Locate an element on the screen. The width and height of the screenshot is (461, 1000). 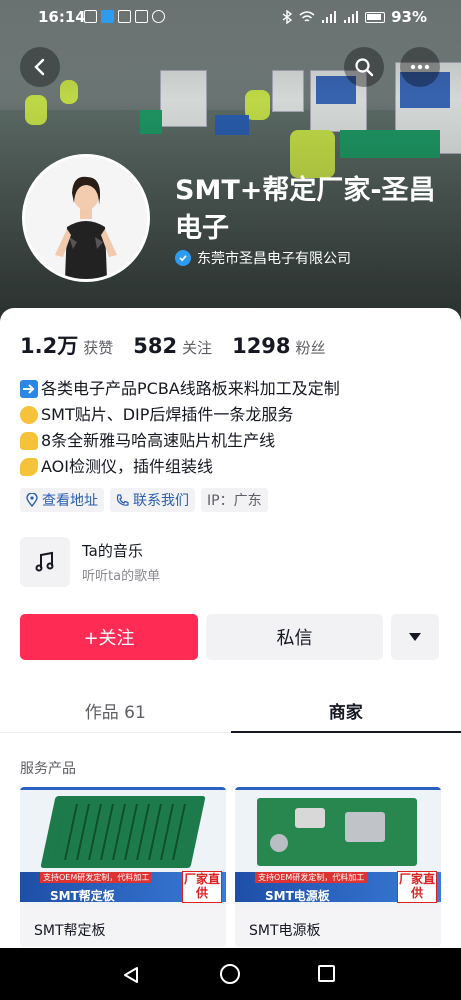
wifi-icon is located at coordinates (307, 16).